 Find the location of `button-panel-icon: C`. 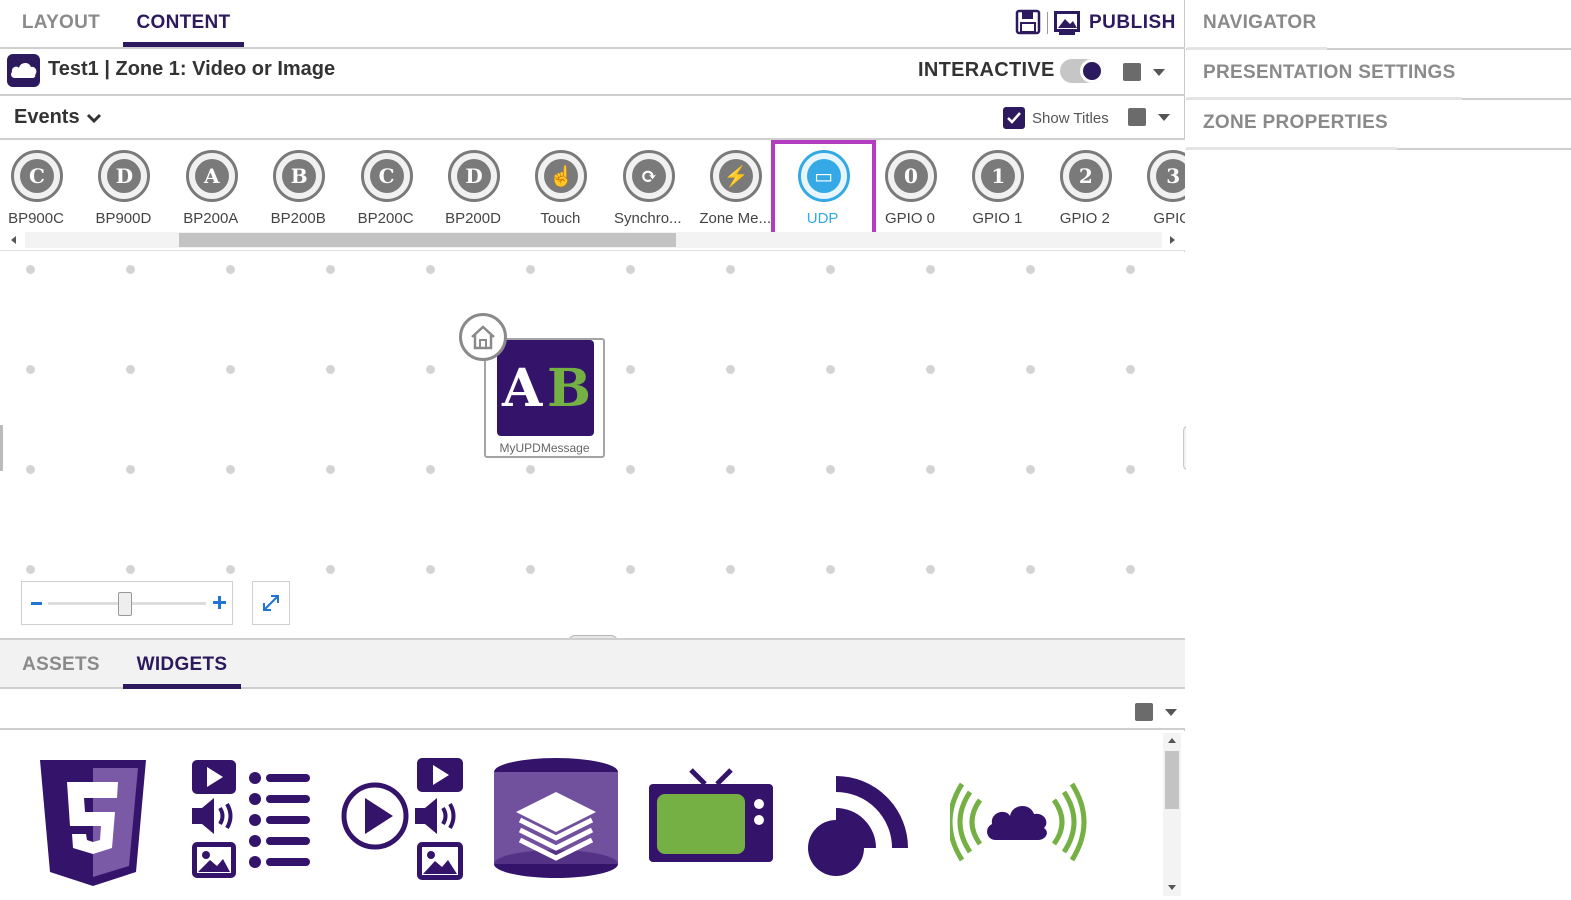

button-panel-icon: C is located at coordinates (37, 176).